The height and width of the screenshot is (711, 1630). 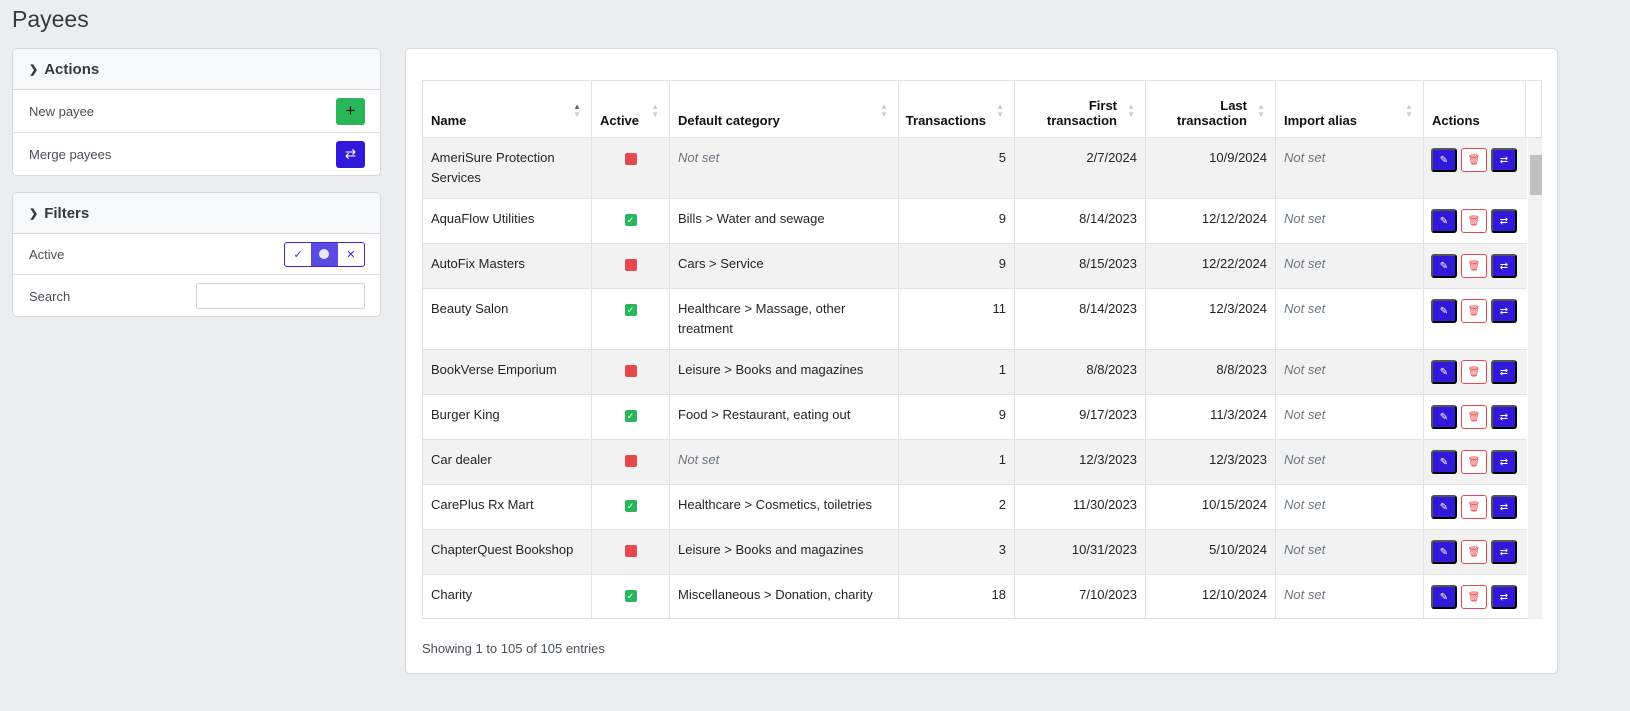 I want to click on shuffle-icon: ⇄, so click(x=1504, y=160).